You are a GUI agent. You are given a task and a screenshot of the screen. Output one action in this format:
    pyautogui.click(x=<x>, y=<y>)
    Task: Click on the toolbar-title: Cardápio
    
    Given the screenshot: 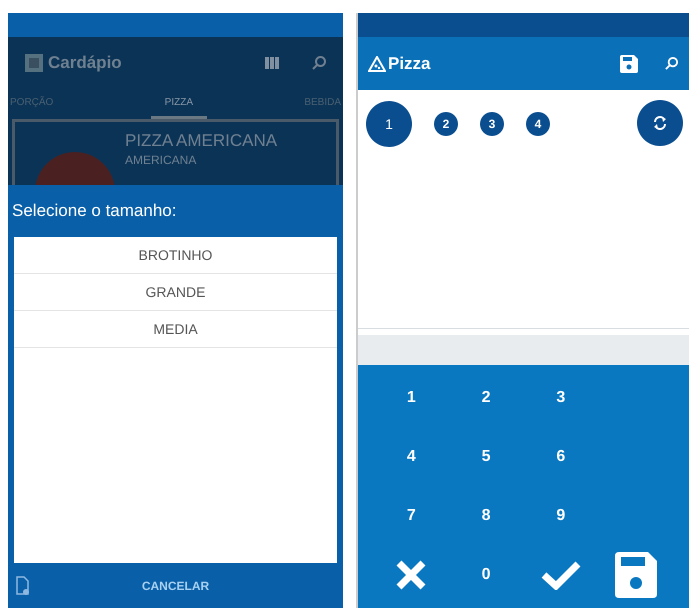 What is the action you would take?
    pyautogui.click(x=85, y=63)
    